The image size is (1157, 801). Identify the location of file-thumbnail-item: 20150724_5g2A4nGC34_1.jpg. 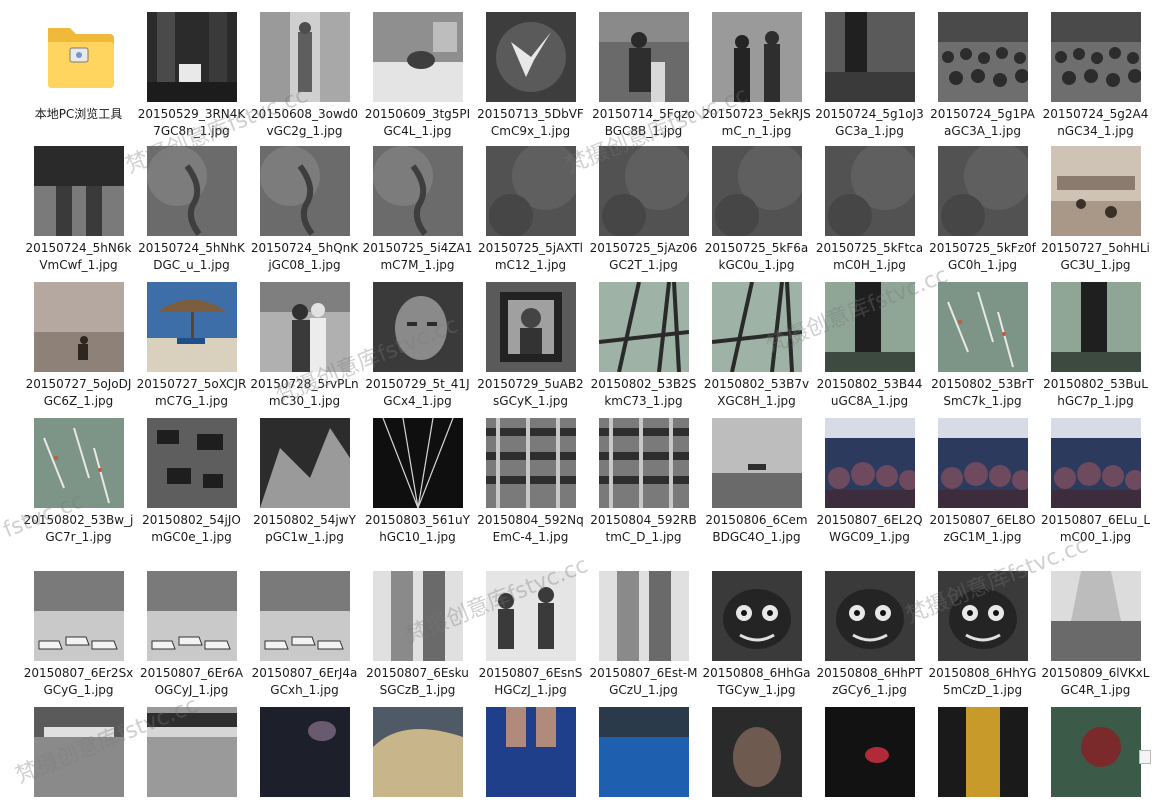
(1095, 76).